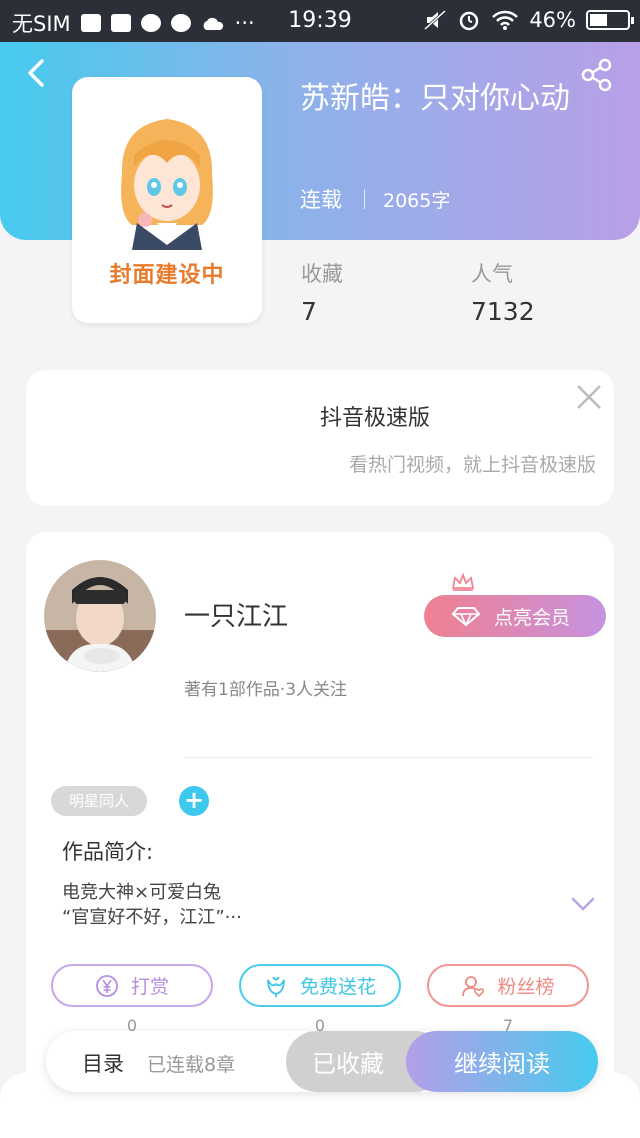 The width and height of the screenshot is (640, 1138). I want to click on vip-button-label: 点亮会员, so click(532, 617).